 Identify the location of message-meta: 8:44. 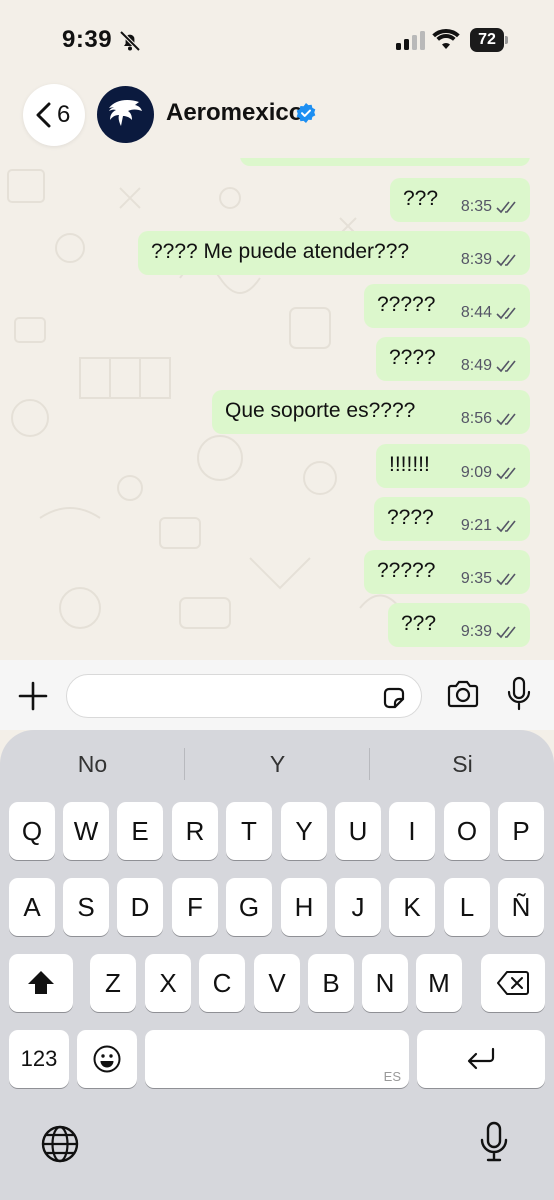
(489, 313).